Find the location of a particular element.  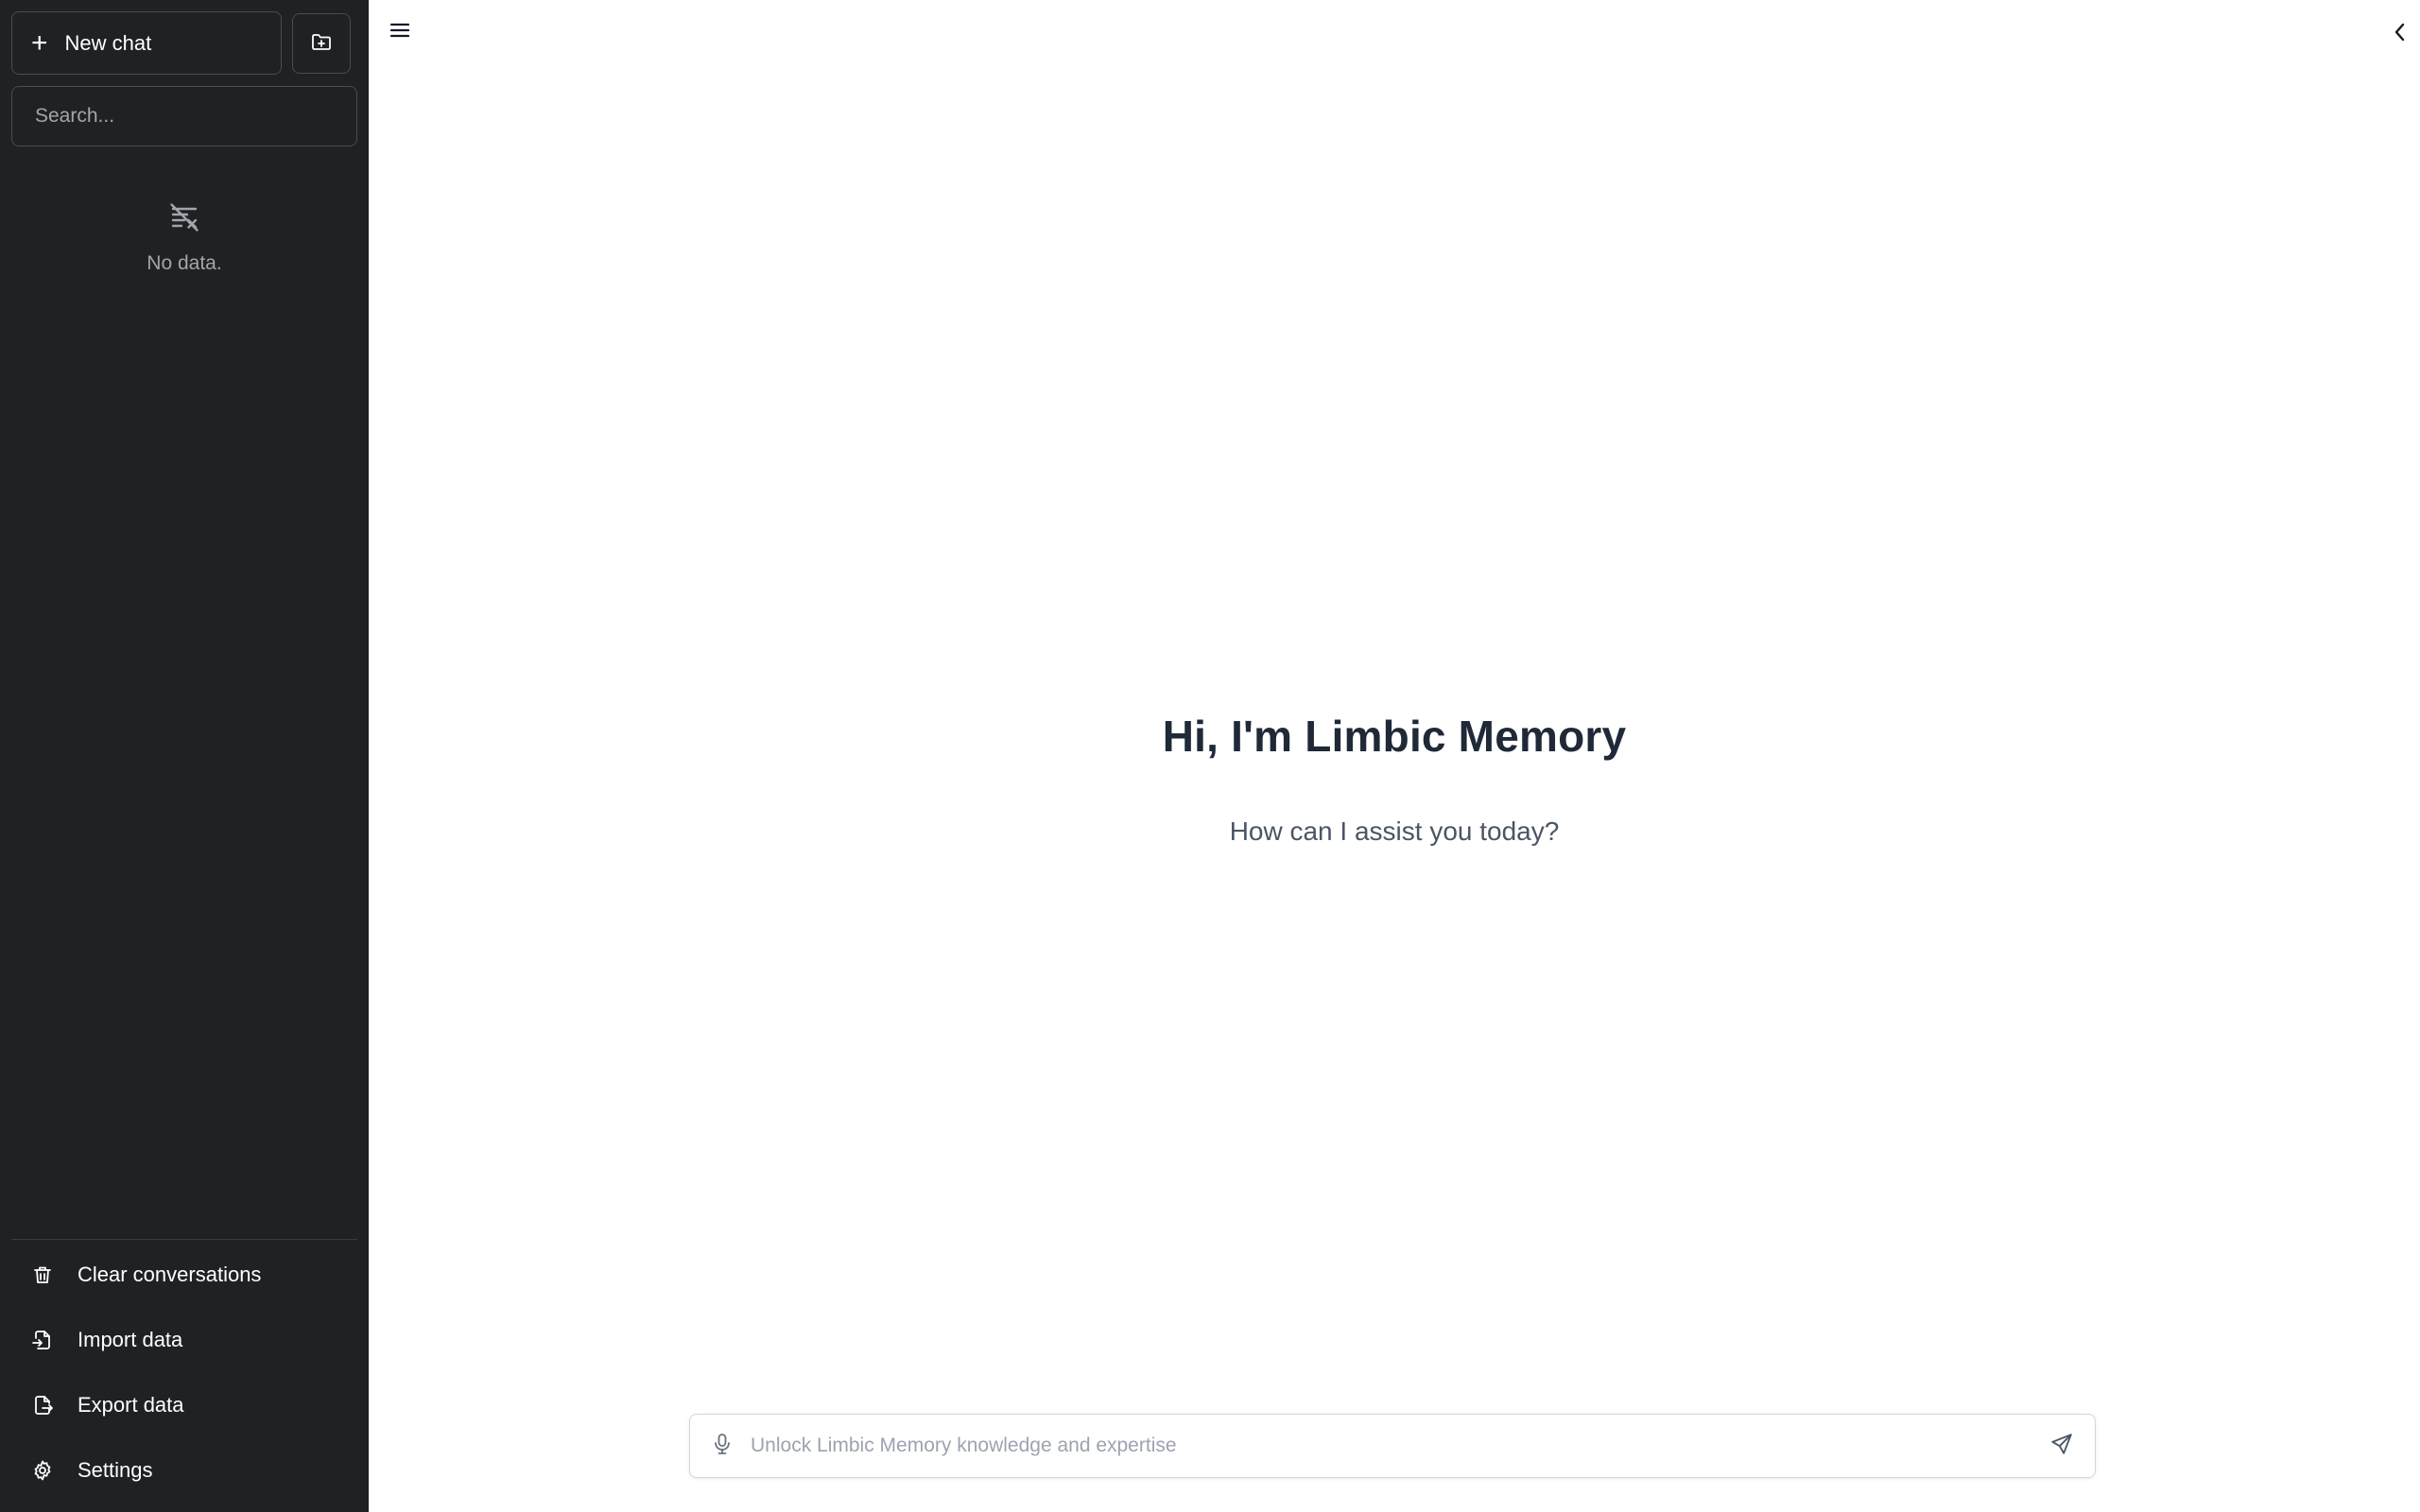

message-input is located at coordinates (1390, 1446).